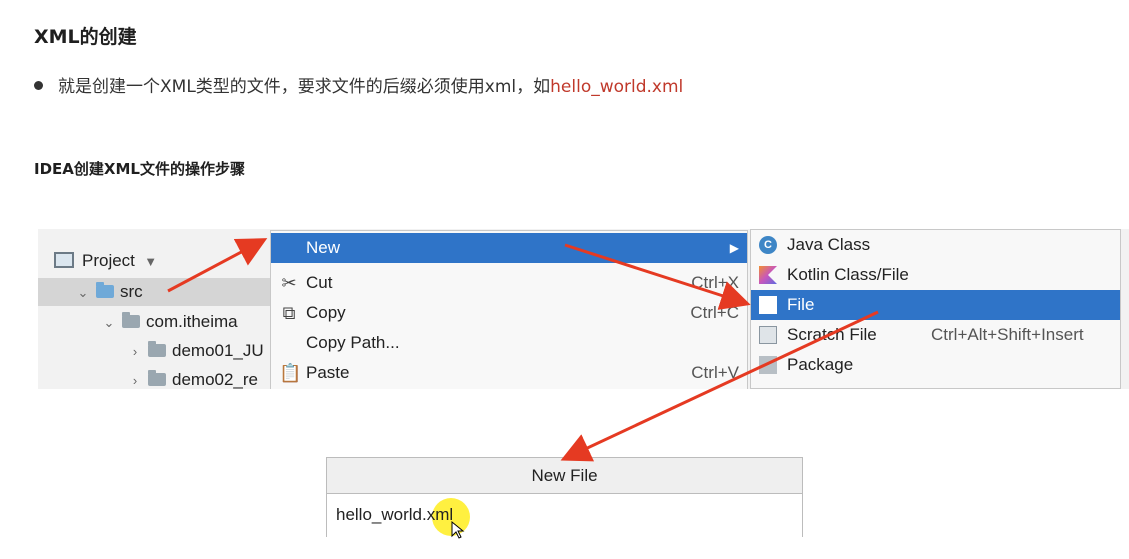 The width and height of the screenshot is (1129, 559). What do you see at coordinates (304, 87) in the screenshot?
I see `bullet-text: 就是创建一个XML类型的文件，要求文件的后缀必须使用xml，如` at bounding box center [304, 87].